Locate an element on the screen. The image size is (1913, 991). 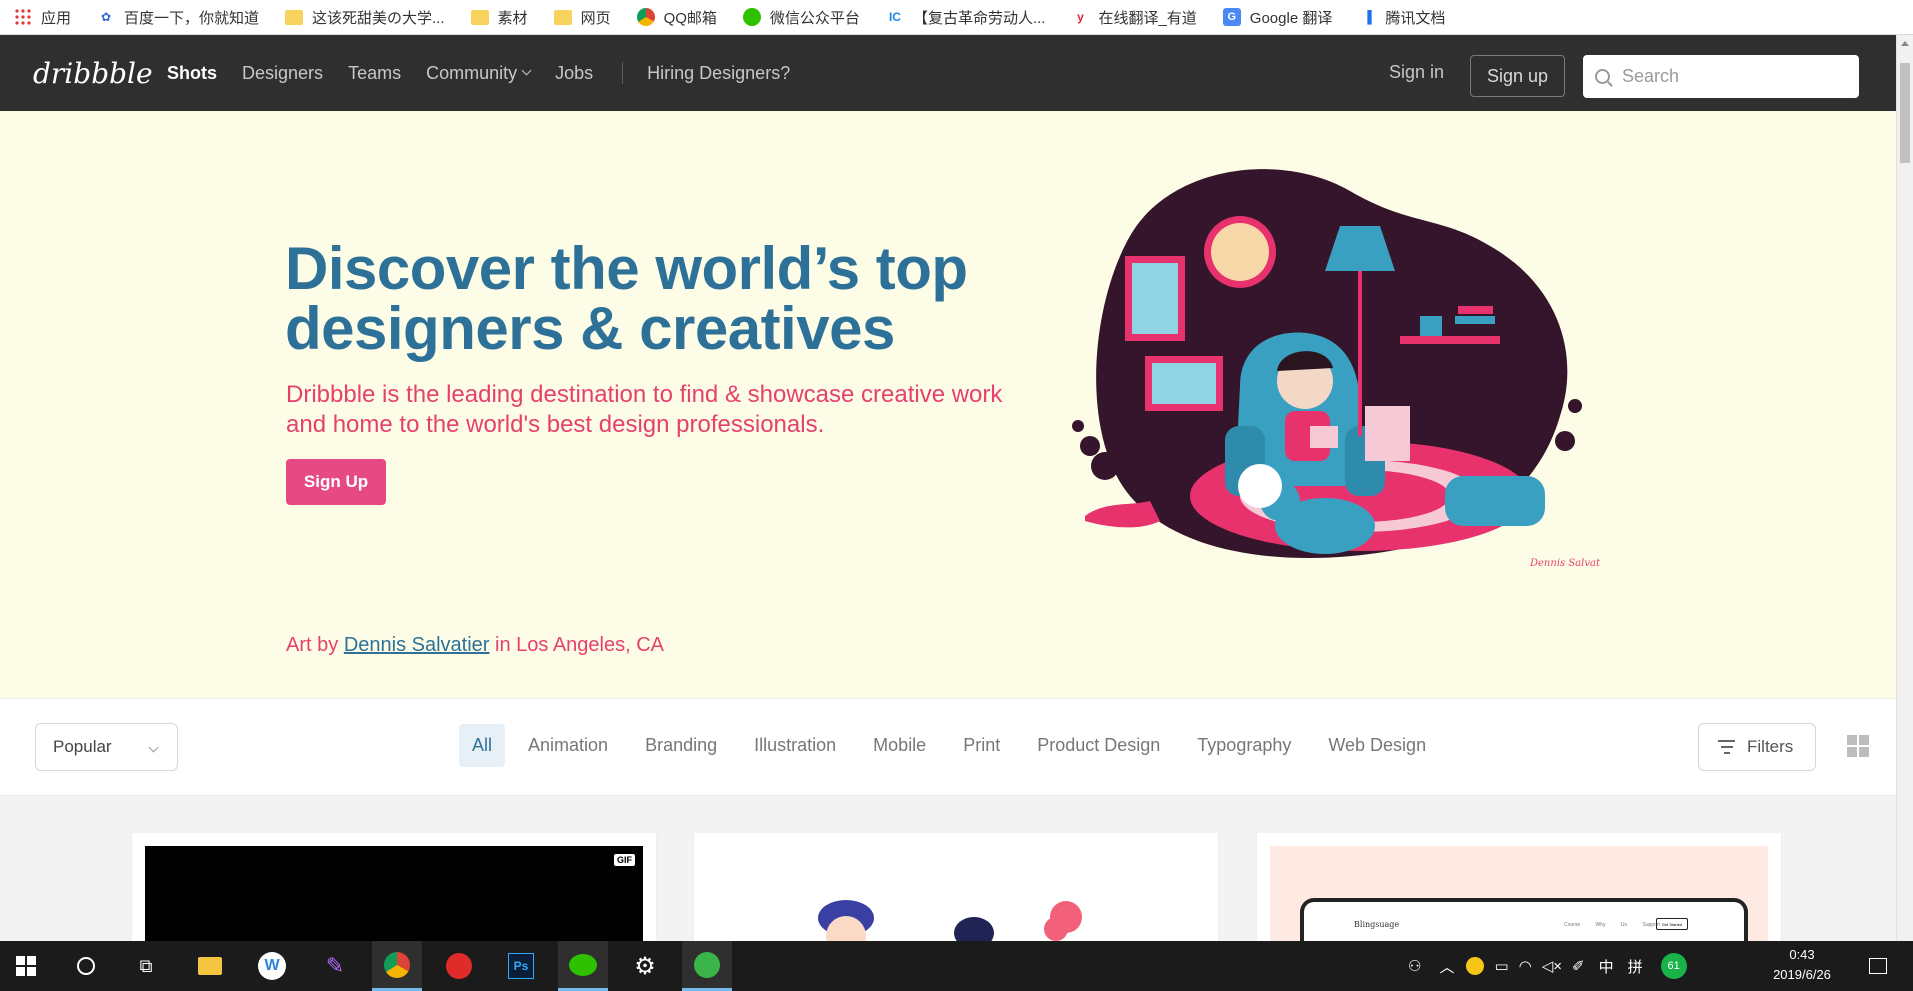
nav-designers: Designers is located at coordinates (282, 73).